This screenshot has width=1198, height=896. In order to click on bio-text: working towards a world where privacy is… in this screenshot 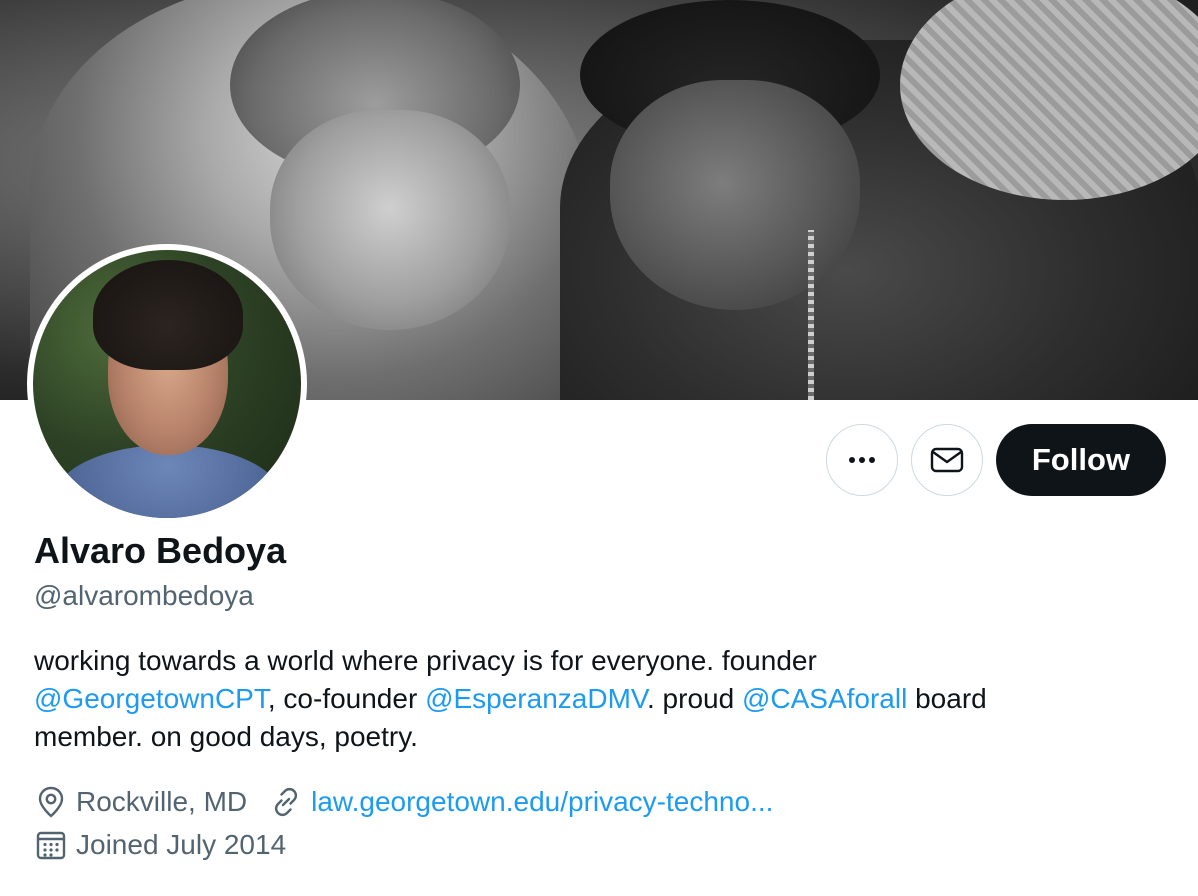, I will do `click(425, 660)`.